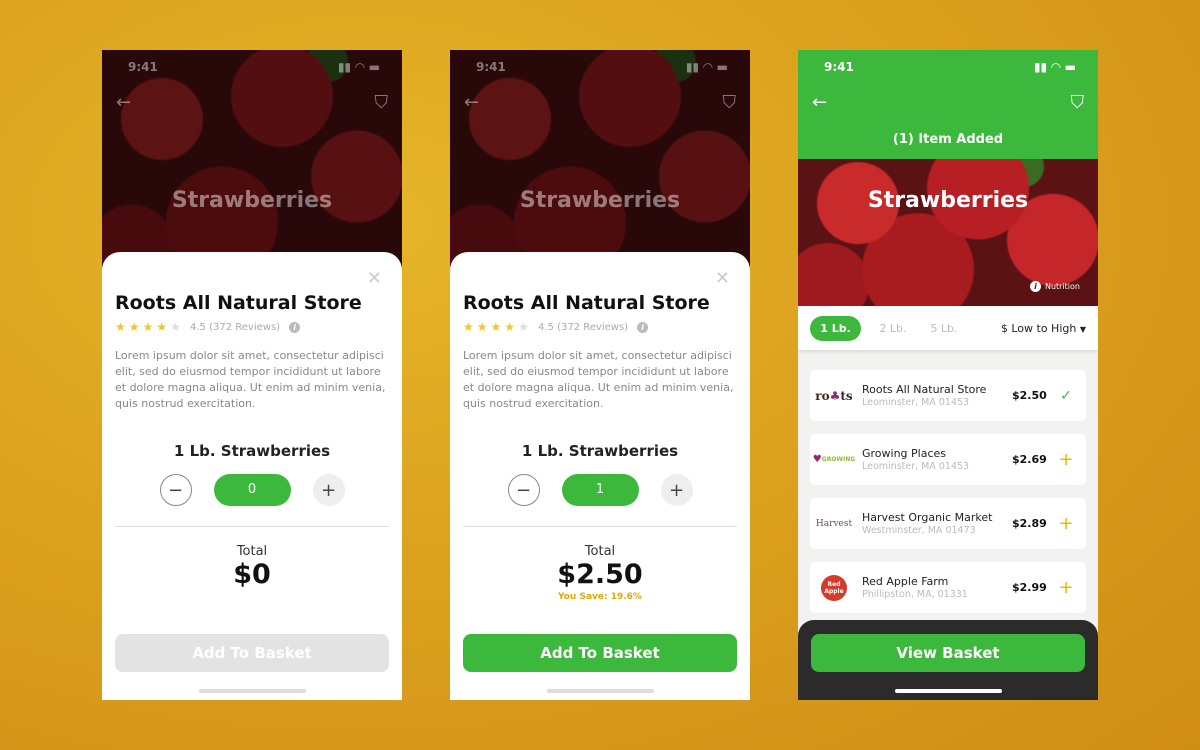 This screenshot has width=1200, height=750. I want to click on store-name: Red Apple Farm, so click(905, 581).